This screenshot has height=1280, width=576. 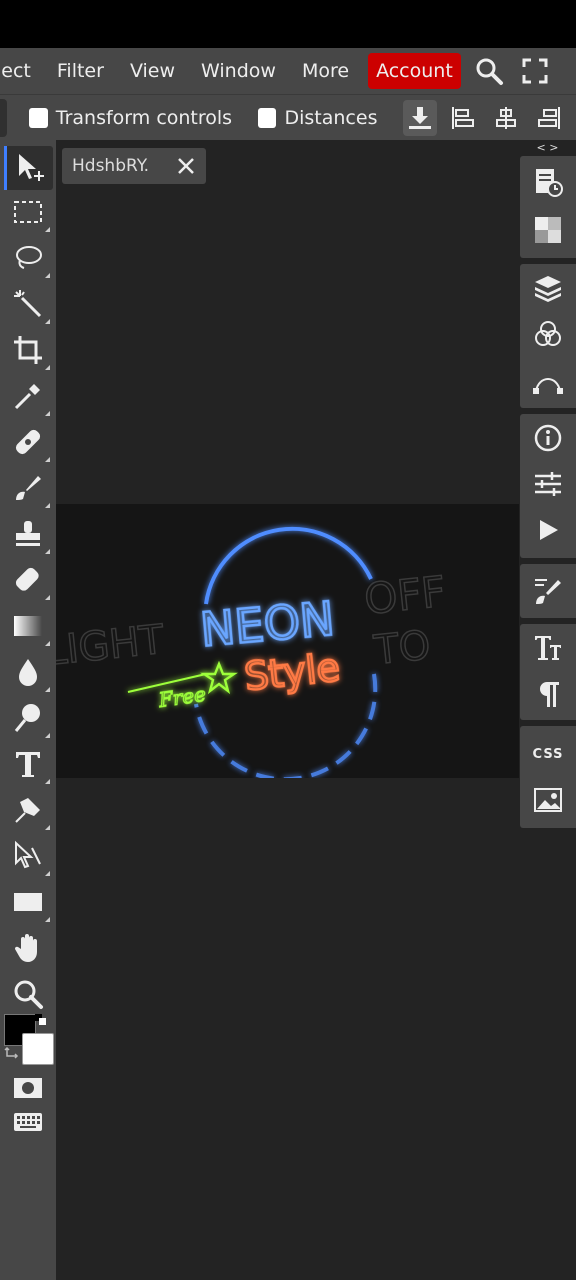 I want to click on panel-group-history, so click(x=548, y=207).